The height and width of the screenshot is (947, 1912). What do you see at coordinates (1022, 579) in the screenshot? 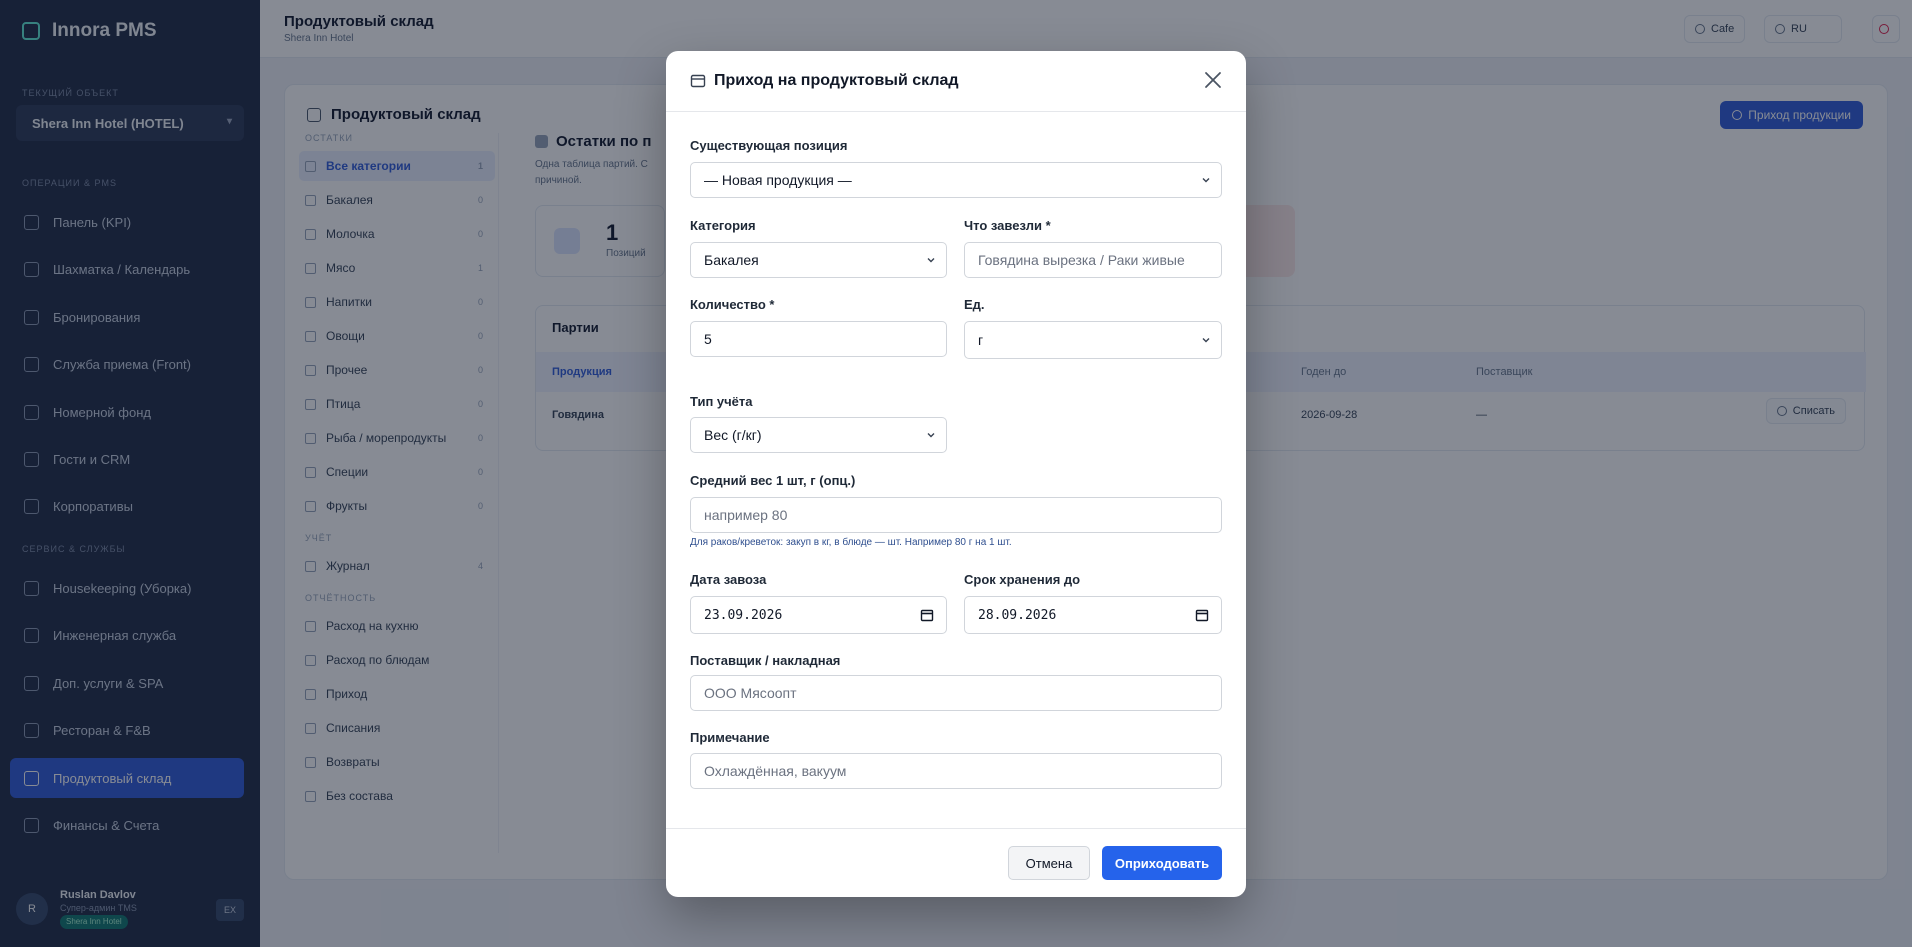
I see `expiry-date-label: Срок хранения до` at bounding box center [1022, 579].